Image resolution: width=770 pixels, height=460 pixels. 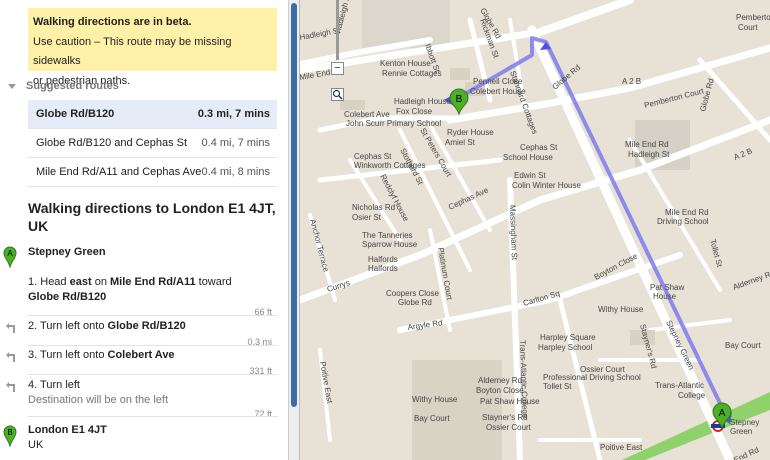 What do you see at coordinates (67, 430) in the screenshot?
I see `end-location: London E1 4JT` at bounding box center [67, 430].